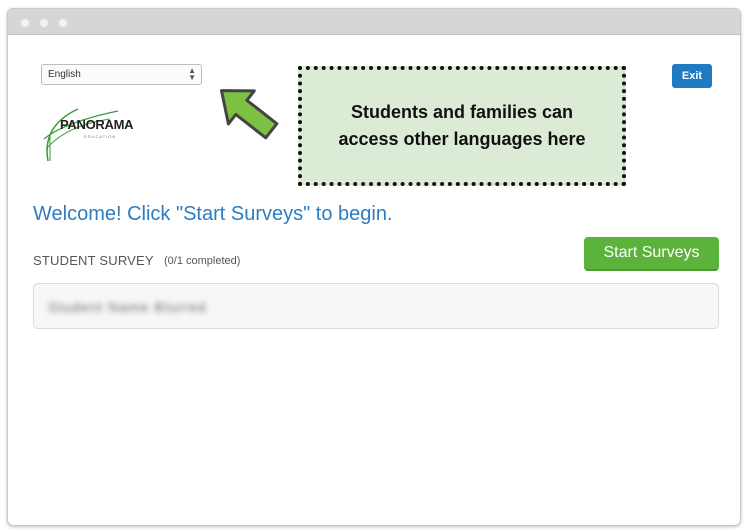  I want to click on language-select: English ▲ ▼, so click(121, 74).